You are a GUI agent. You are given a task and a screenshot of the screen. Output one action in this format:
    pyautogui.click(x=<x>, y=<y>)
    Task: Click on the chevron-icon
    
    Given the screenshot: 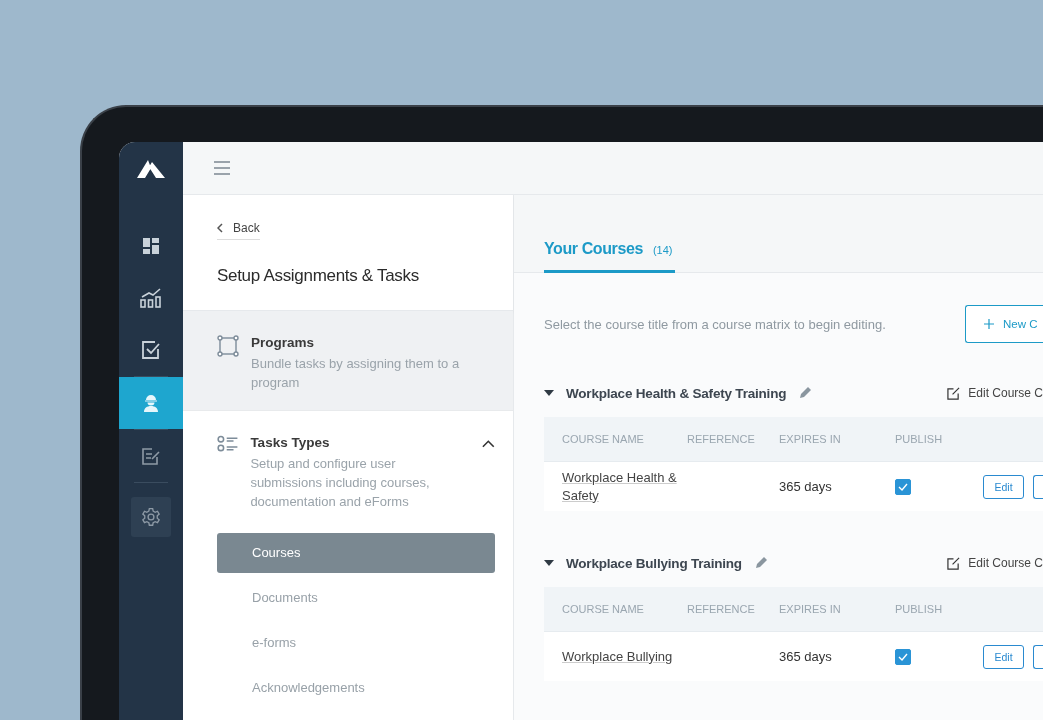 What is the action you would take?
    pyautogui.click(x=488, y=444)
    